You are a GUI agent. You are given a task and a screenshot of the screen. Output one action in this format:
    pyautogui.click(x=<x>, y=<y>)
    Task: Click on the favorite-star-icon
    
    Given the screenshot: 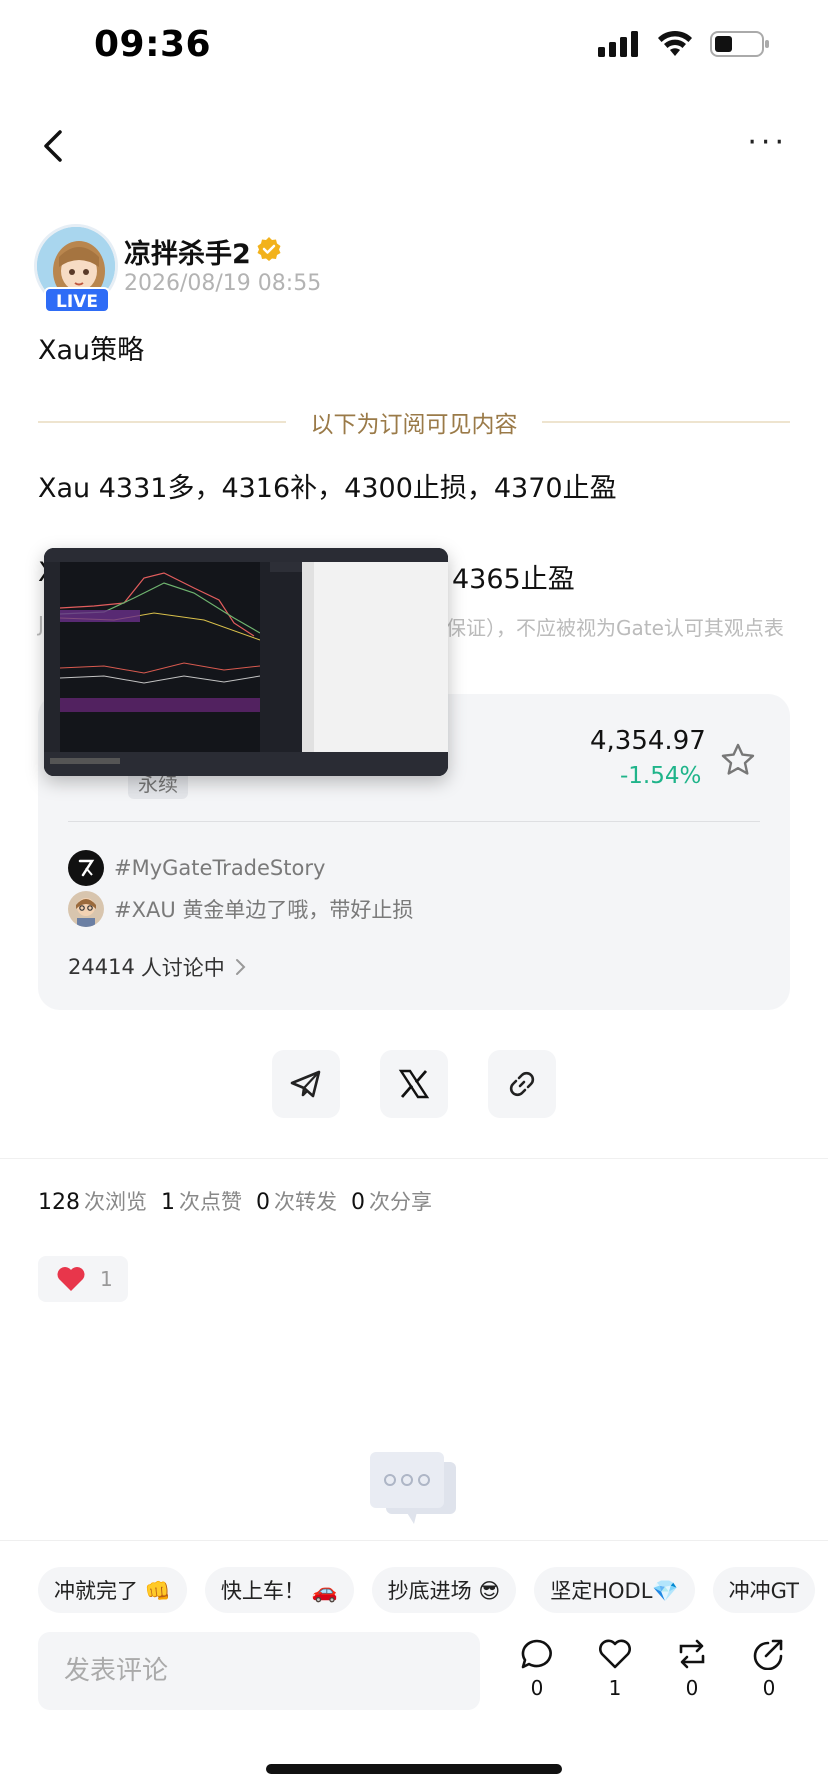 What is the action you would take?
    pyautogui.click(x=738, y=760)
    